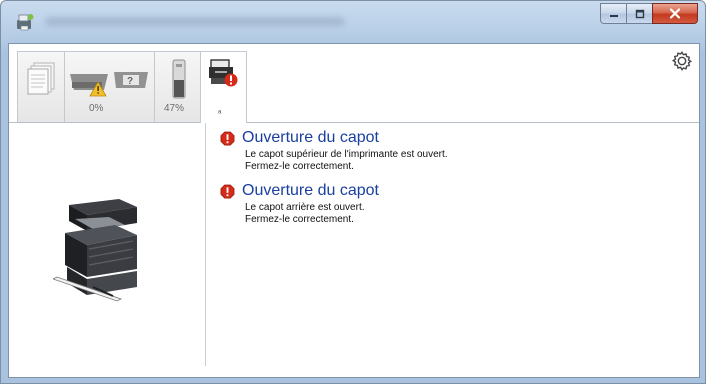 The image size is (706, 384). What do you see at coordinates (25, 22) in the screenshot?
I see `app-icon` at bounding box center [25, 22].